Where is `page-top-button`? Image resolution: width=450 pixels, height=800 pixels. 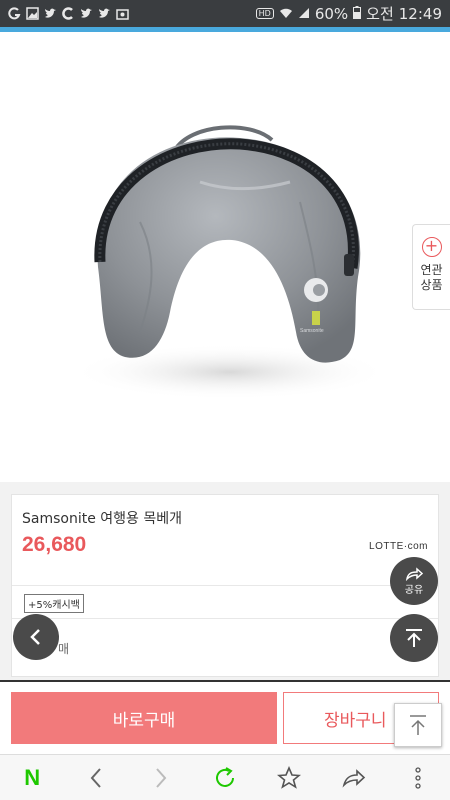
page-top-button is located at coordinates (418, 725).